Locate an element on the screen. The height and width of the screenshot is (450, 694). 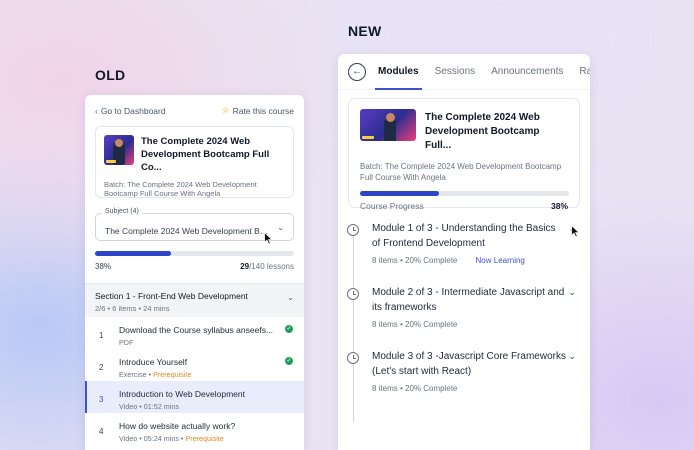
section-meta: 2/6 • 6 items • 24 mins is located at coordinates (132, 308).